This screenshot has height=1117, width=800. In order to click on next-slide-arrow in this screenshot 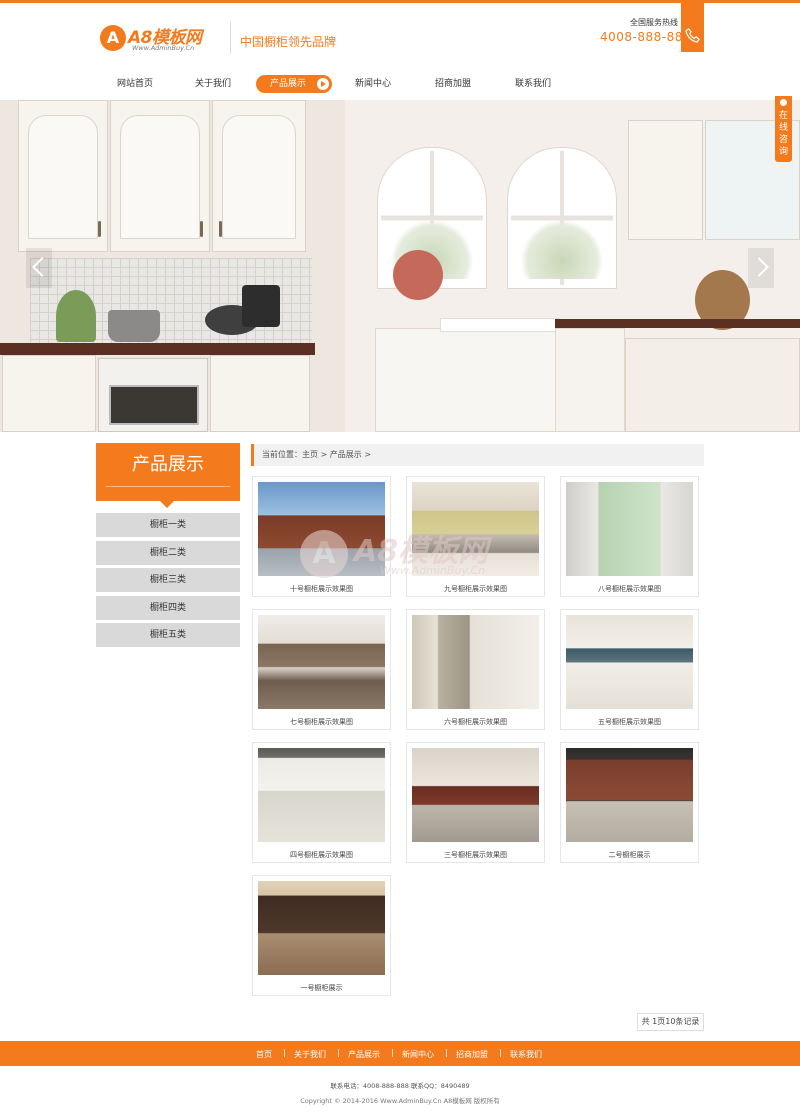, I will do `click(761, 268)`.